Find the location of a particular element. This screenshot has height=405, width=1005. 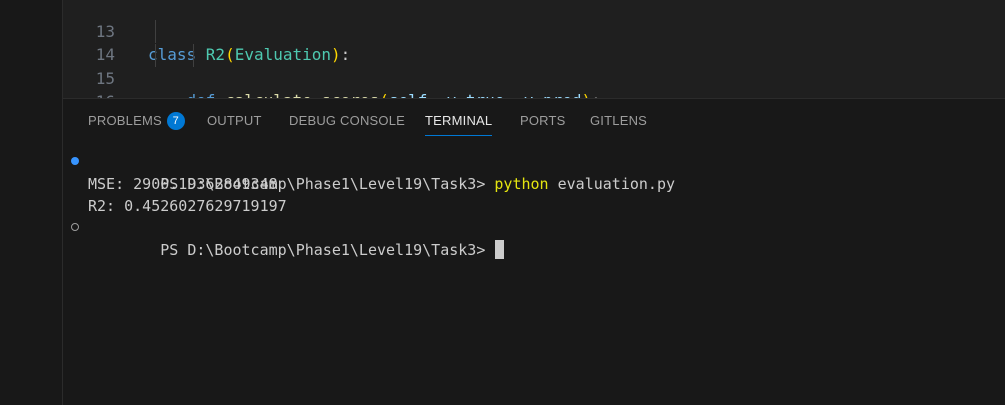

tab-gitlens: GITLENS is located at coordinates (618, 122).